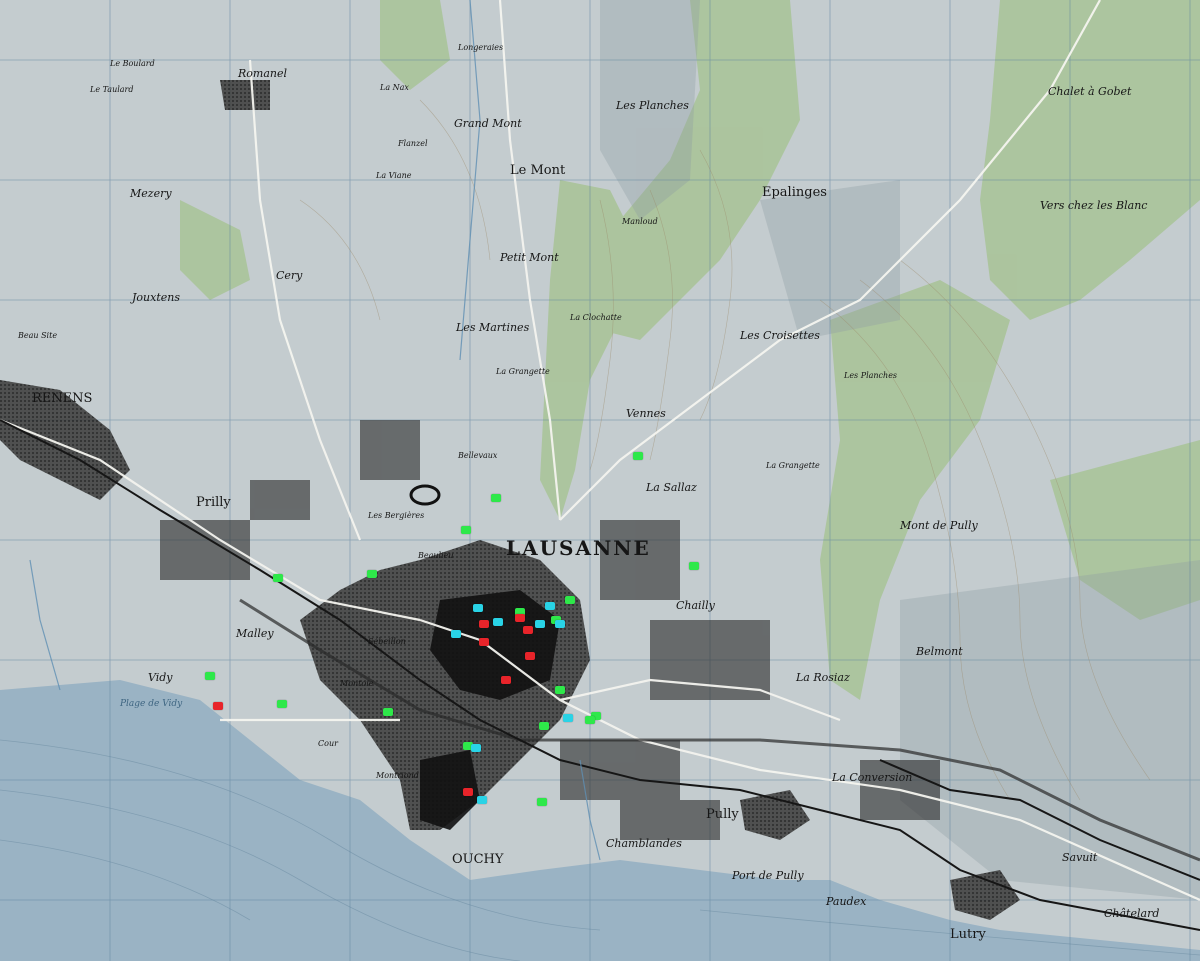  What do you see at coordinates (1080, 857) in the screenshot?
I see `place-label-savuit: Savuit` at bounding box center [1080, 857].